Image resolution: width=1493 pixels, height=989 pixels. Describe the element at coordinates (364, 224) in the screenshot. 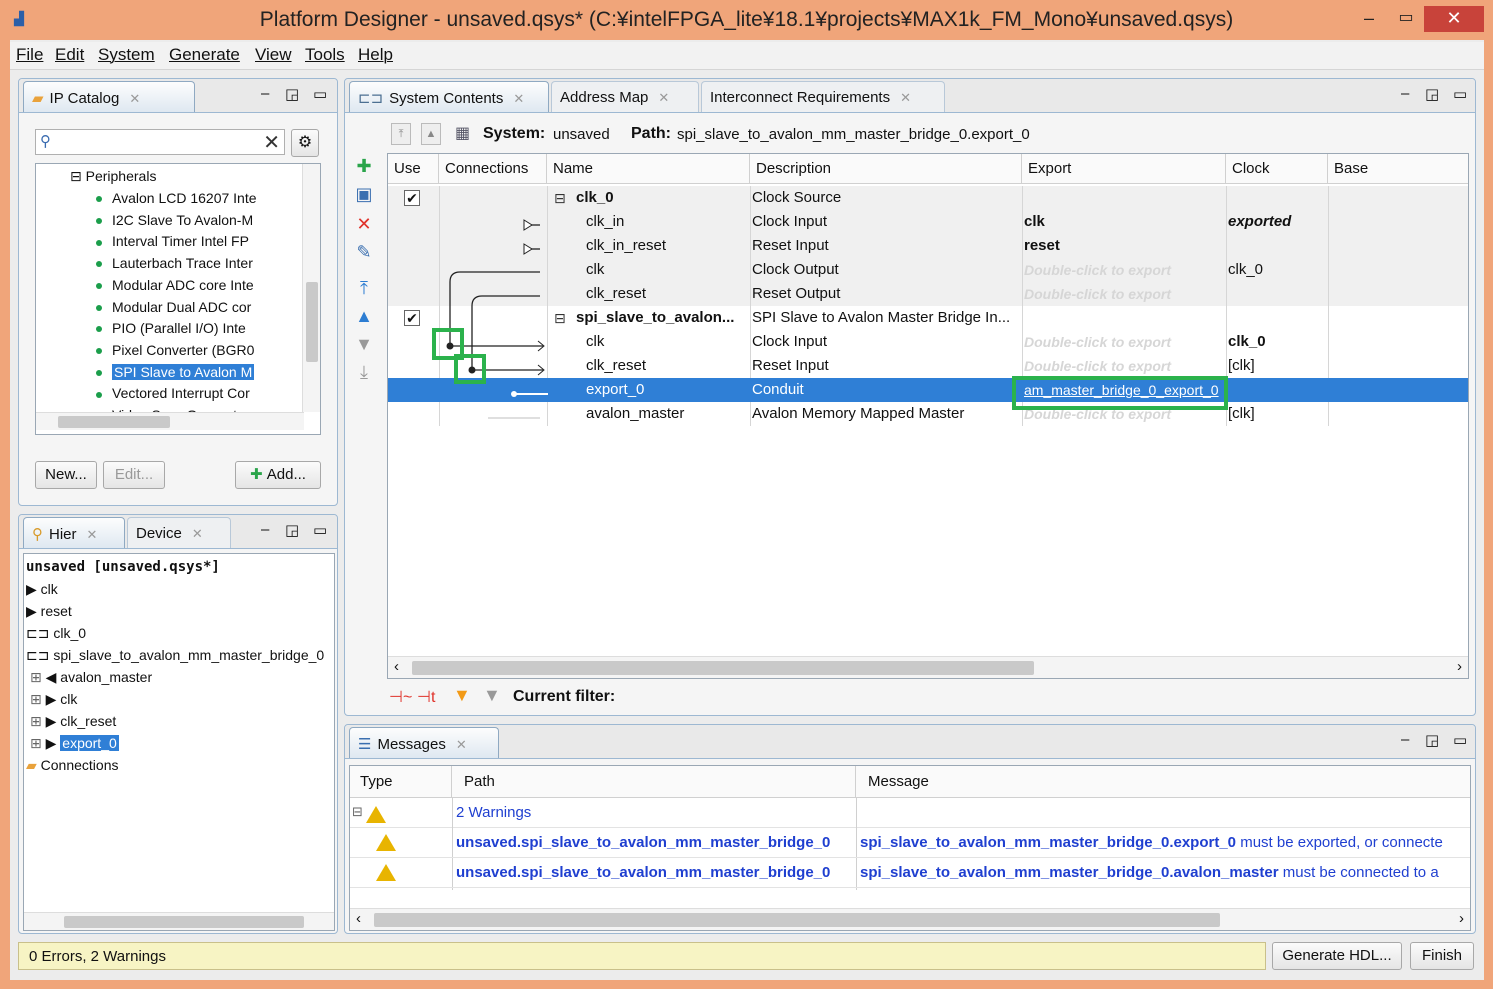

I see `remove-button: ✕` at that location.